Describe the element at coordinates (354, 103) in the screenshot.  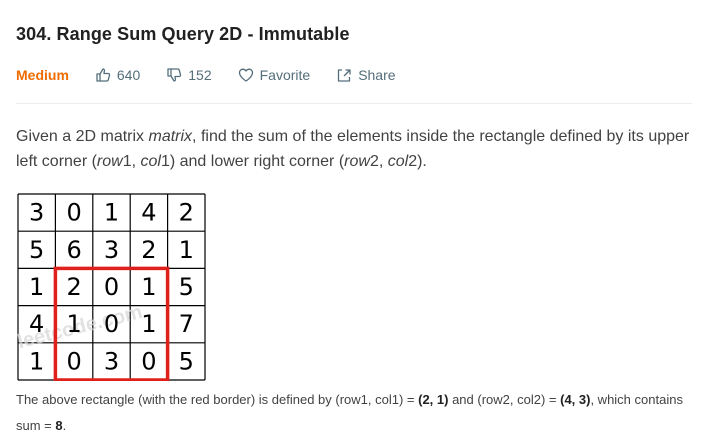
I see `header-divider` at that location.